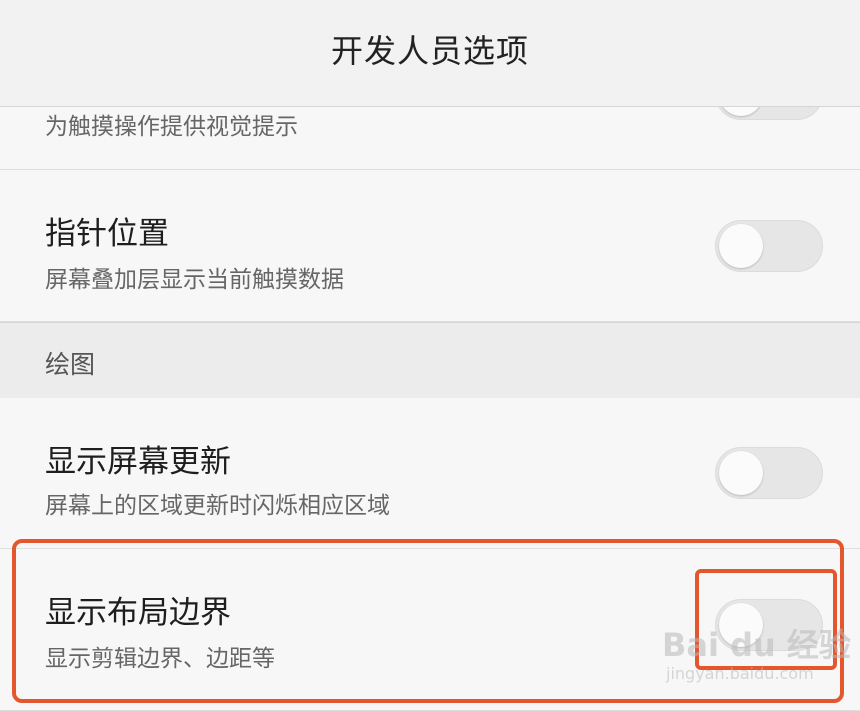  What do you see at coordinates (740, 673) in the screenshot?
I see `watermark-sub: jingyan.baidu.com` at bounding box center [740, 673].